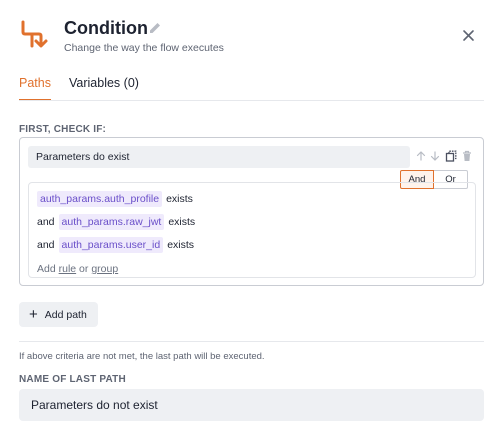  What do you see at coordinates (251, 100) in the screenshot?
I see `tabs-divider` at bounding box center [251, 100].